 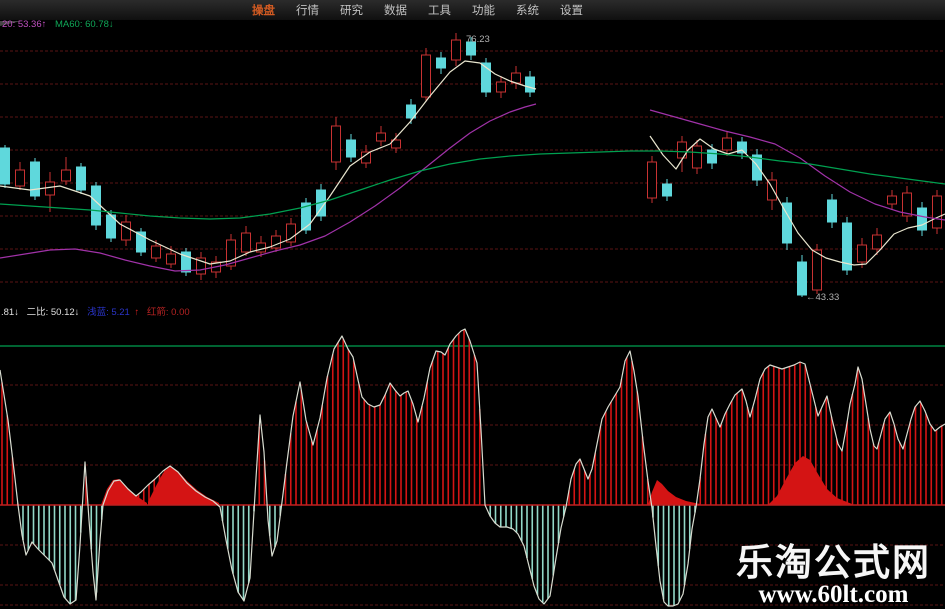 I want to click on menu-item-data: 数据, so click(x=395, y=10).